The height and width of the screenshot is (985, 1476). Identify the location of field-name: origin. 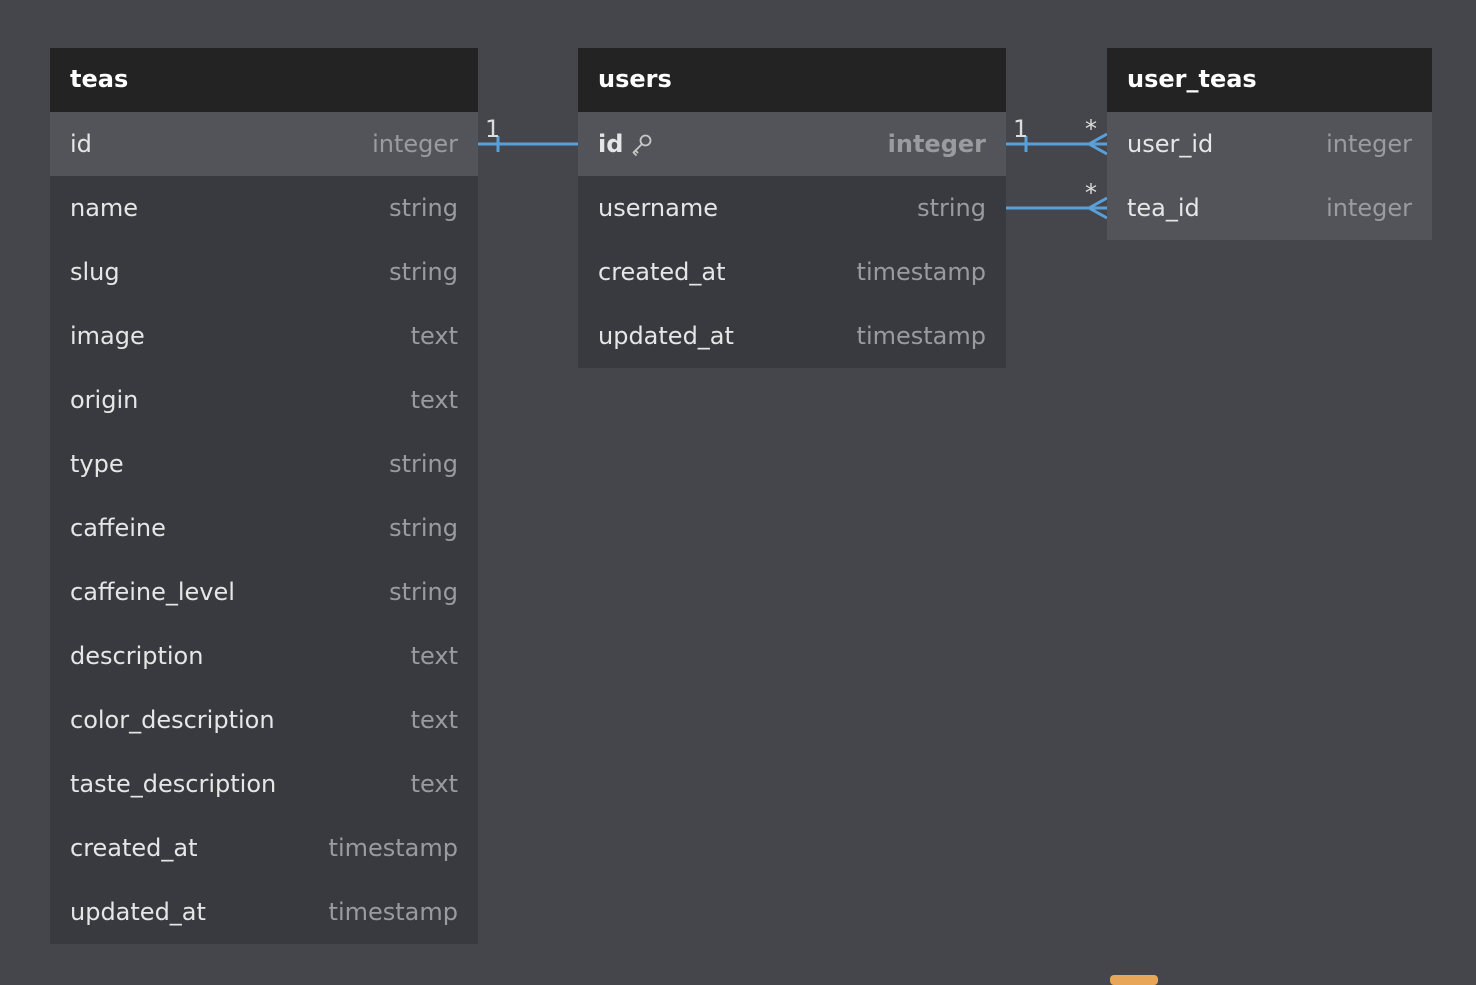
(104, 400).